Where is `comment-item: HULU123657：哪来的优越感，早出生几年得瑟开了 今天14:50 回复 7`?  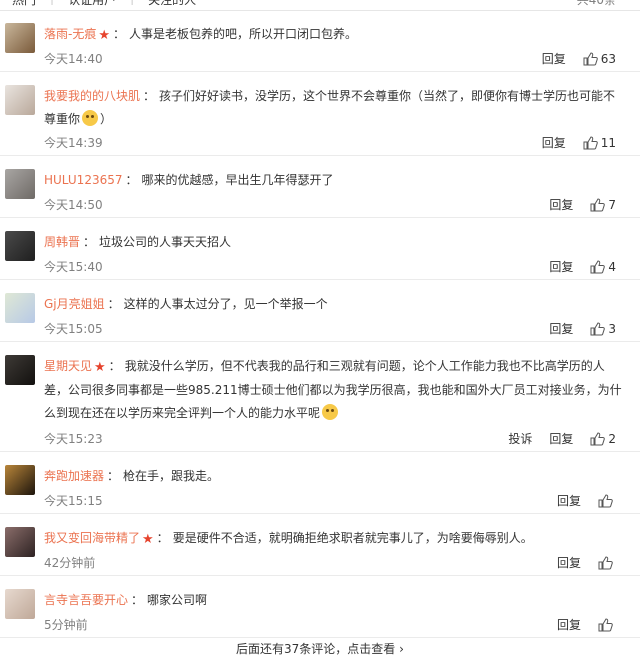
comment-item: HULU123657：哪来的优越感，早出生几年得瑟开了 今天14:50 回复 7 is located at coordinates (320, 187).